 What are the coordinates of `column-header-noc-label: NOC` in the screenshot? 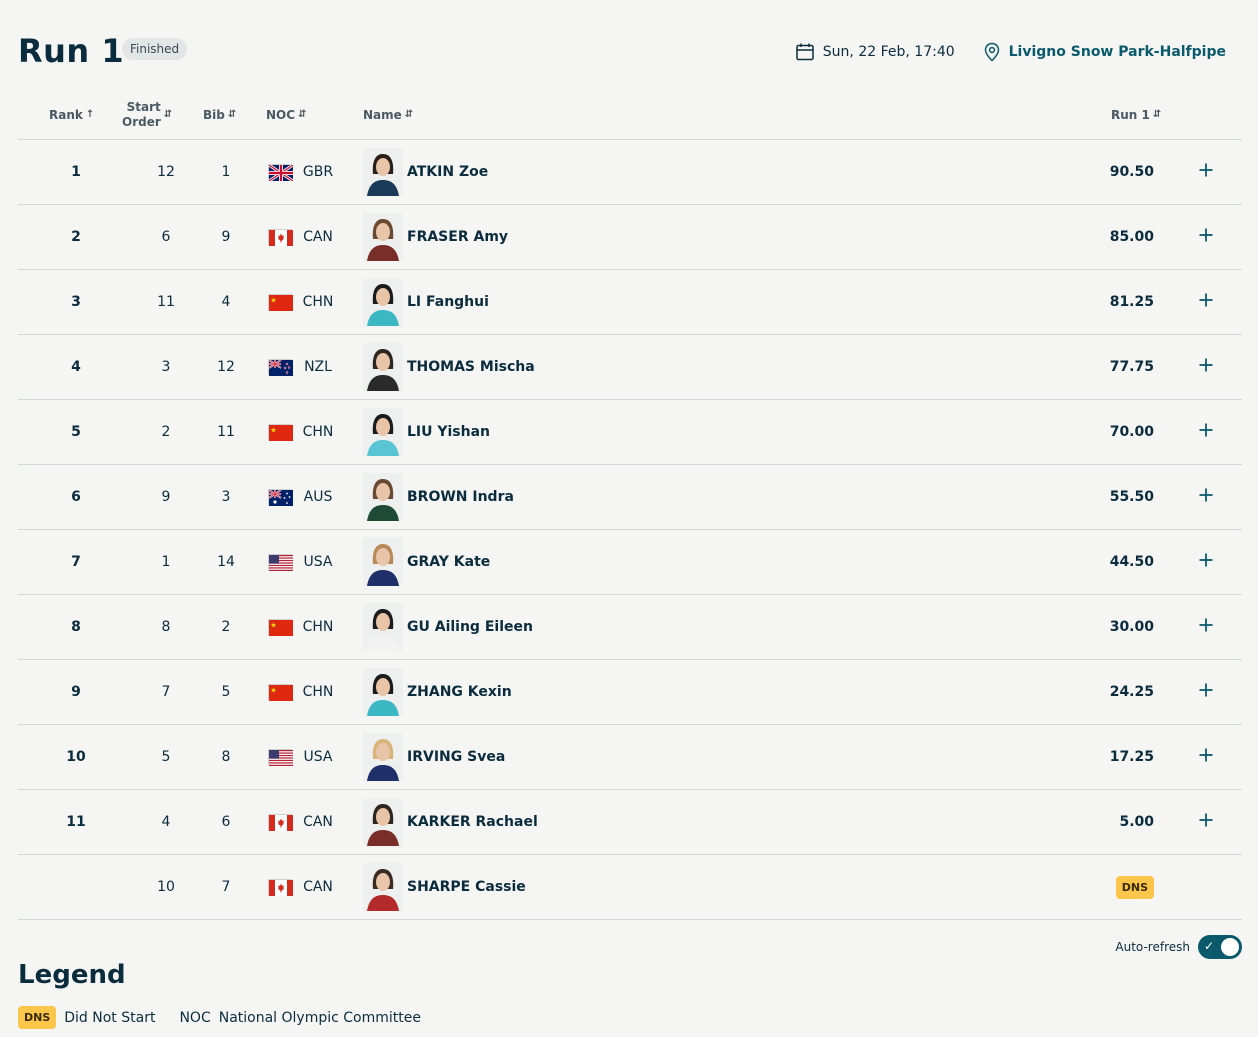 It's located at (281, 114).